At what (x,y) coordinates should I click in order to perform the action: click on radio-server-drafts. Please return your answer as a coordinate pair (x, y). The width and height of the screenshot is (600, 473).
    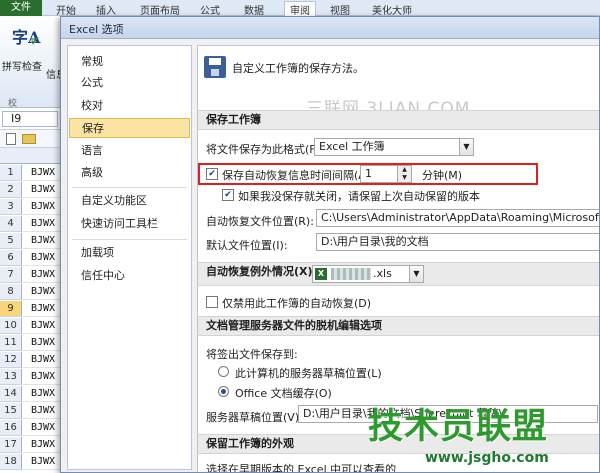
    Looking at the image, I should click on (223, 371).